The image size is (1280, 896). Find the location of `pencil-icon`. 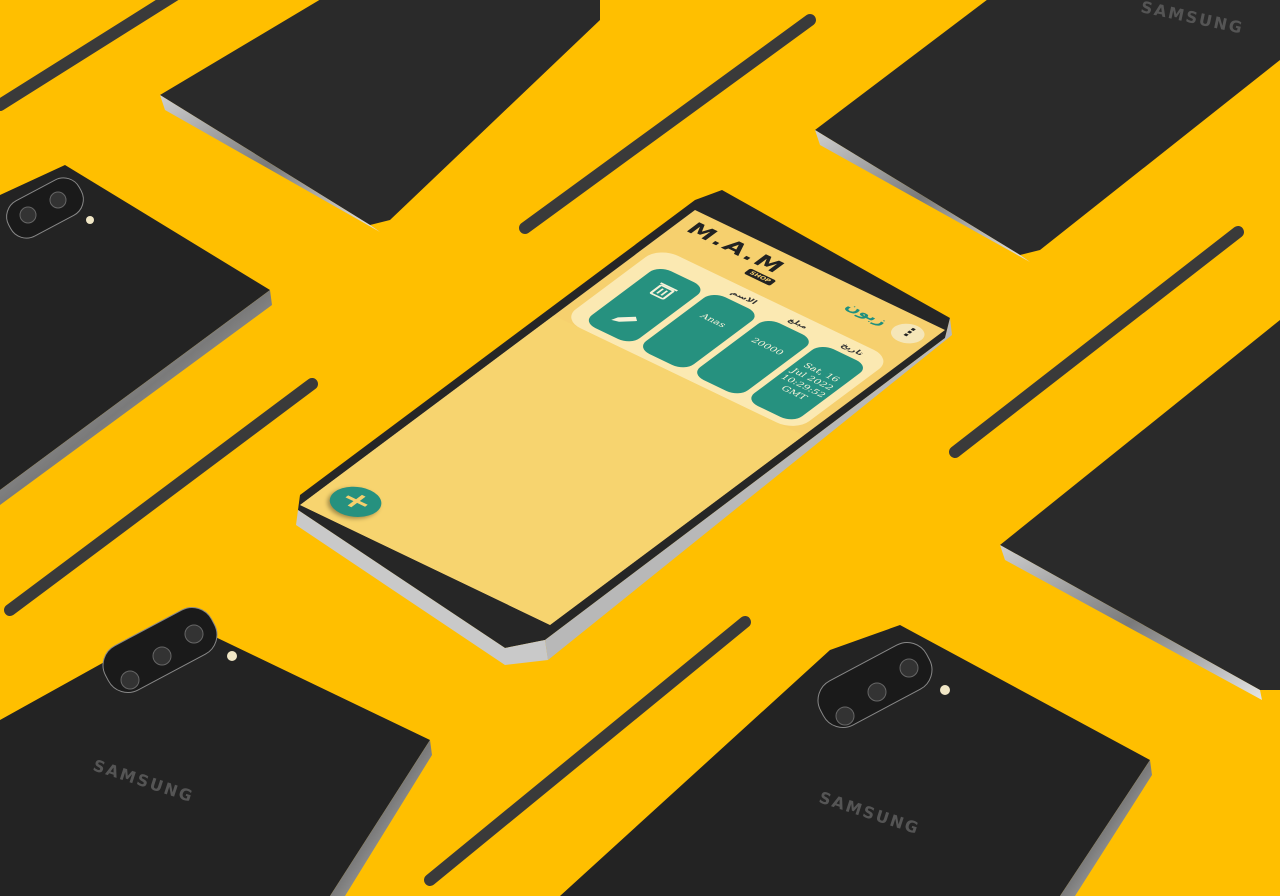

pencil-icon is located at coordinates (625, 319).